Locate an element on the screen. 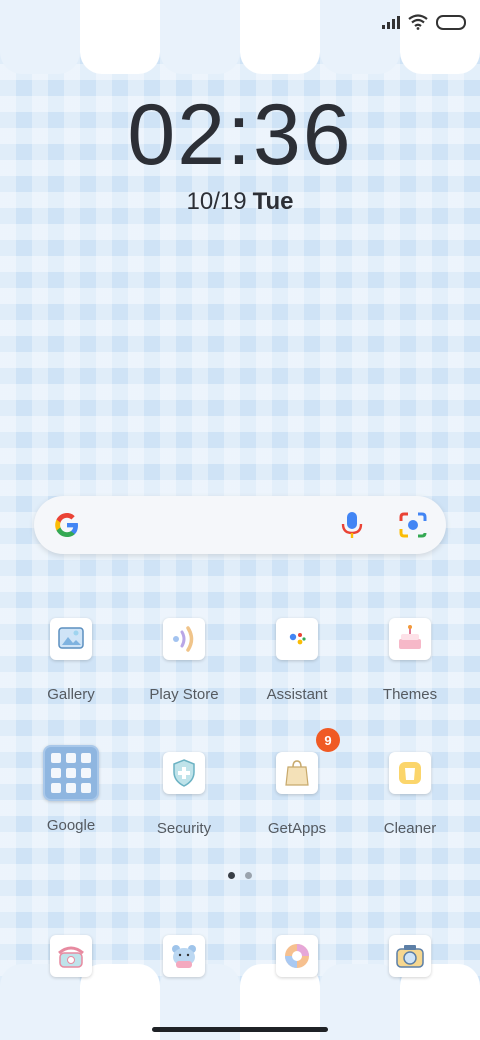 The width and height of the screenshot is (480, 1040). clock-time: 02:36 is located at coordinates (240, 135).